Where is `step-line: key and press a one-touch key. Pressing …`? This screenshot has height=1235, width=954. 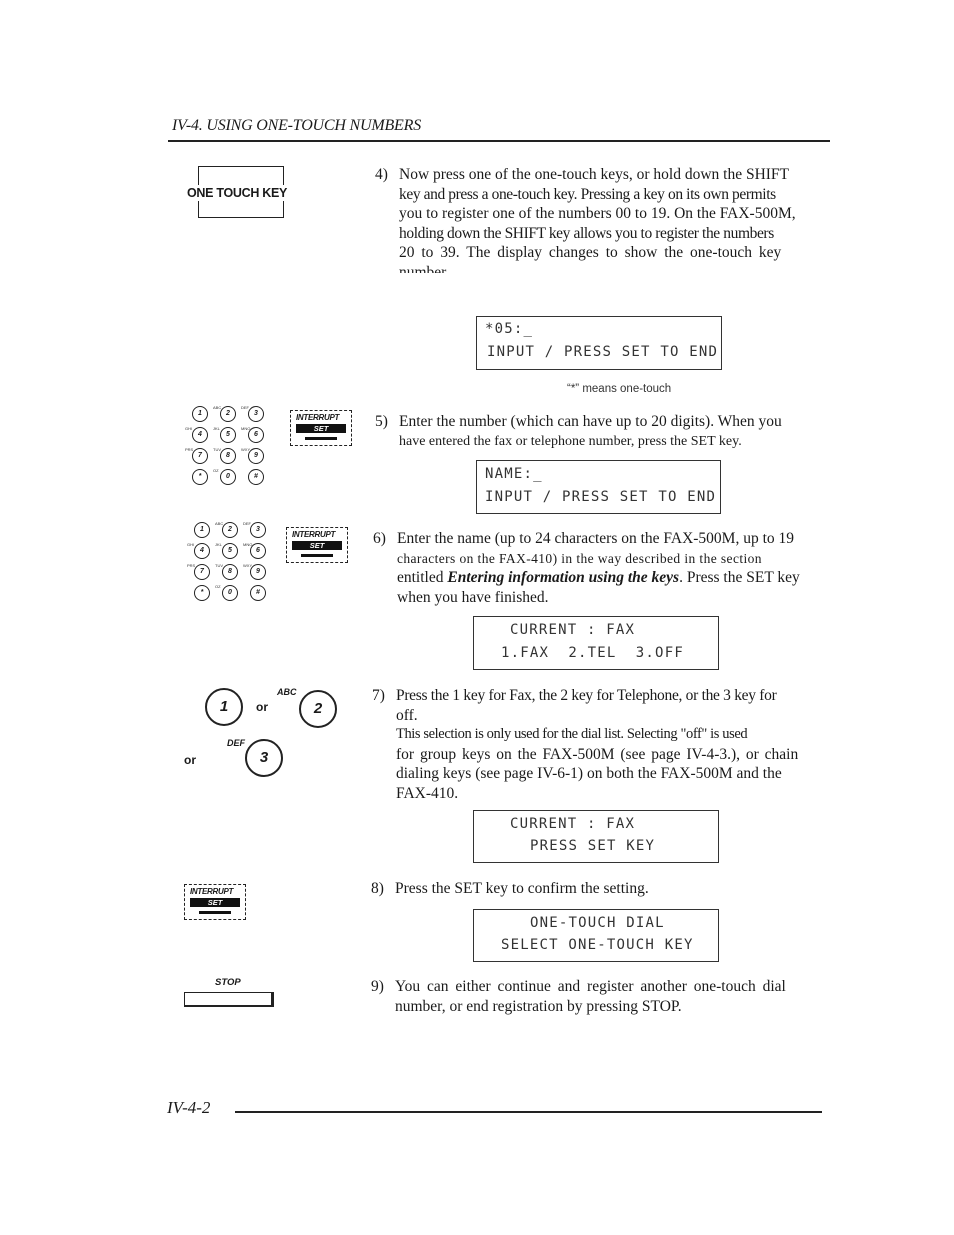 step-line: key and press a one-touch key. Pressing … is located at coordinates (587, 194).